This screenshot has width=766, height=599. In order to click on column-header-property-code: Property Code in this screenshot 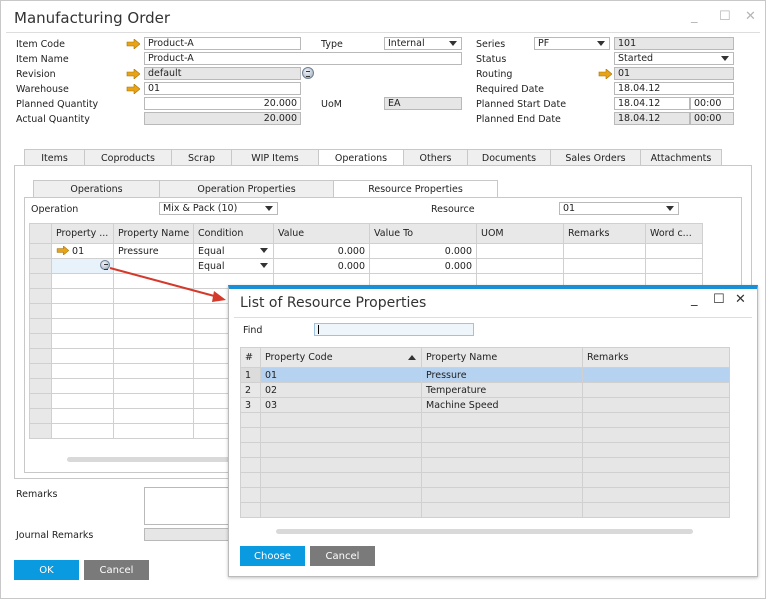, I will do `click(341, 357)`.